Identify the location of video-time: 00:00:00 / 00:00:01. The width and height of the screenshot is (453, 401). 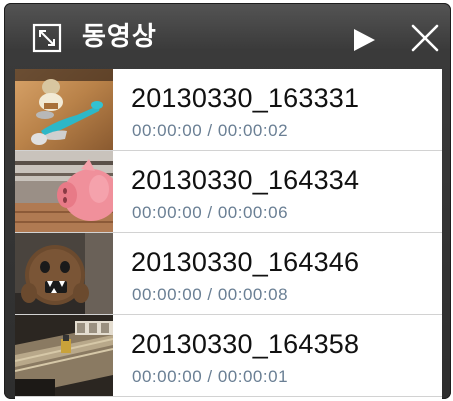
(210, 376).